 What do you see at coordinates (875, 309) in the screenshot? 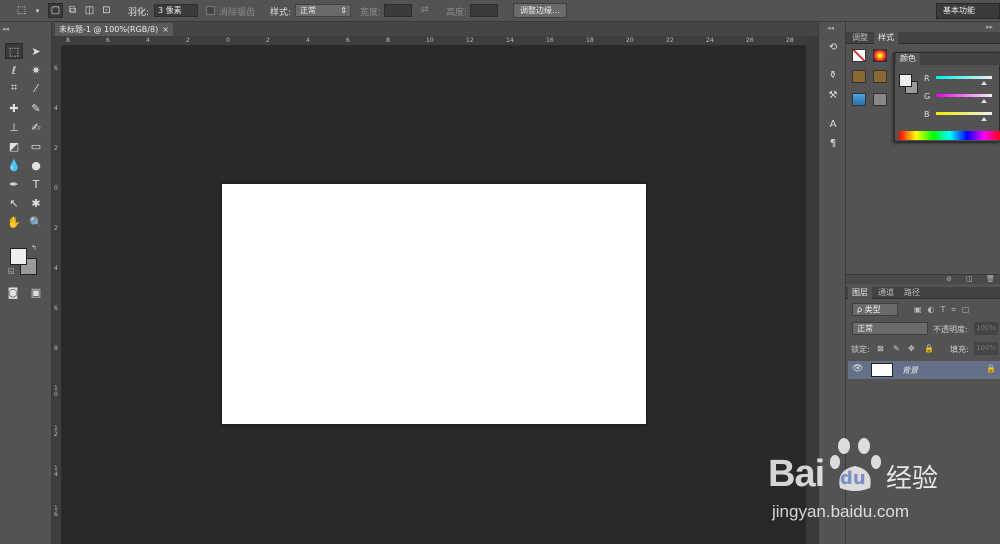
I see `layer-filter-select: ρ 类型` at bounding box center [875, 309].